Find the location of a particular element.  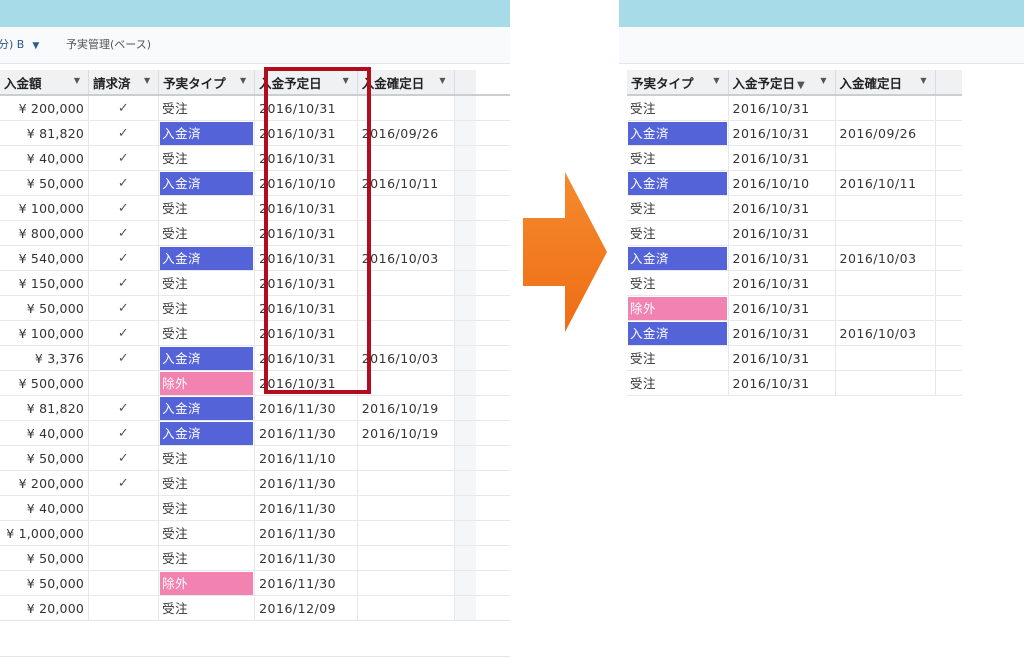

tab-active-view: 分) B ▼ is located at coordinates (19, 45).